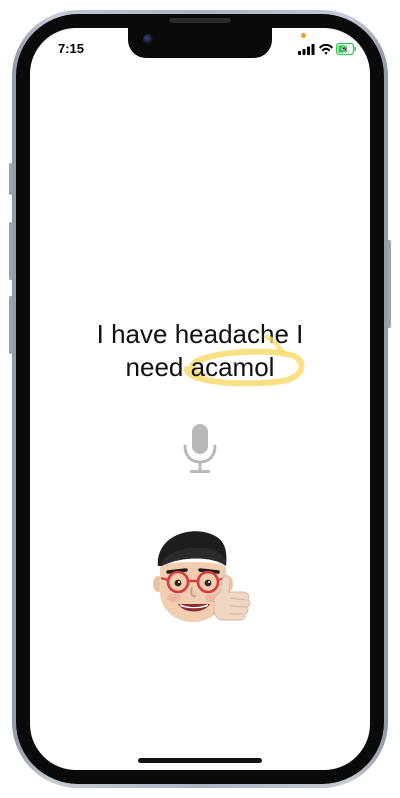  I want to click on transcript-line-2: need acamol, so click(200, 360).